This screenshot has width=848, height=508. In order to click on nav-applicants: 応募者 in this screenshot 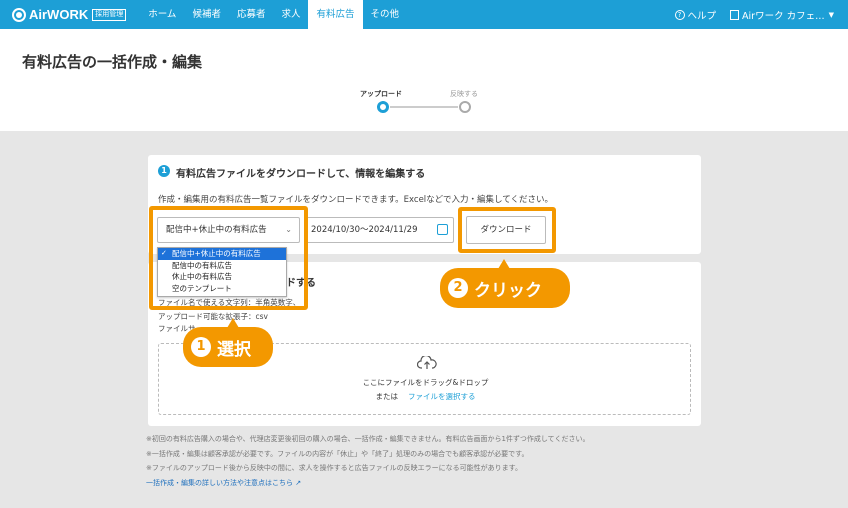, I will do `click(251, 14)`.